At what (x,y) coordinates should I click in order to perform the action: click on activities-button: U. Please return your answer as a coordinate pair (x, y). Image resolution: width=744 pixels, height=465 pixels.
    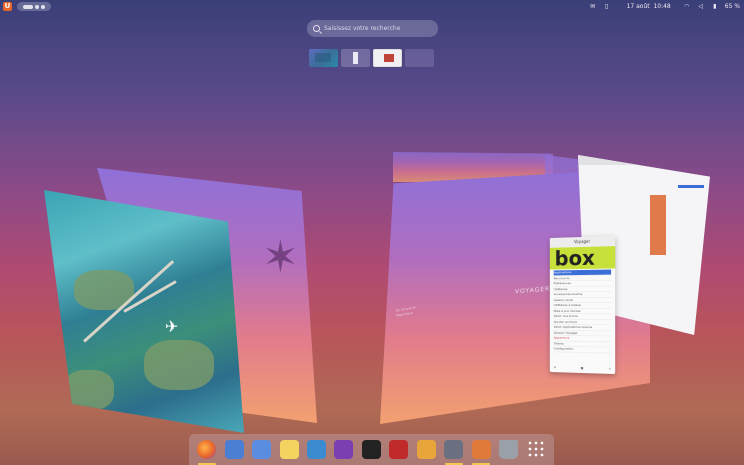
    Looking at the image, I should click on (7, 6).